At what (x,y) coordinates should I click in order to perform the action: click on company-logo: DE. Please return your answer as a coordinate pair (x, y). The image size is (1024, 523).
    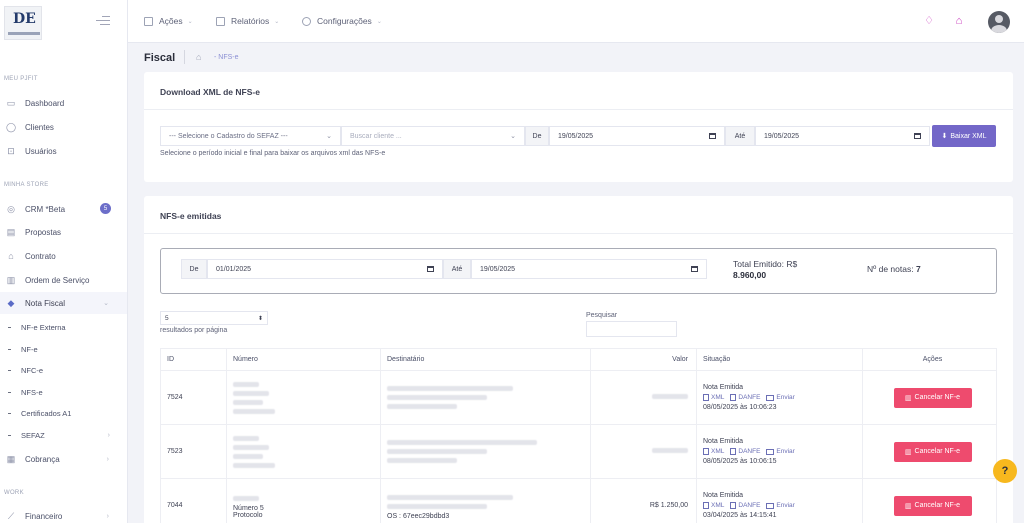
    Looking at the image, I should click on (23, 23).